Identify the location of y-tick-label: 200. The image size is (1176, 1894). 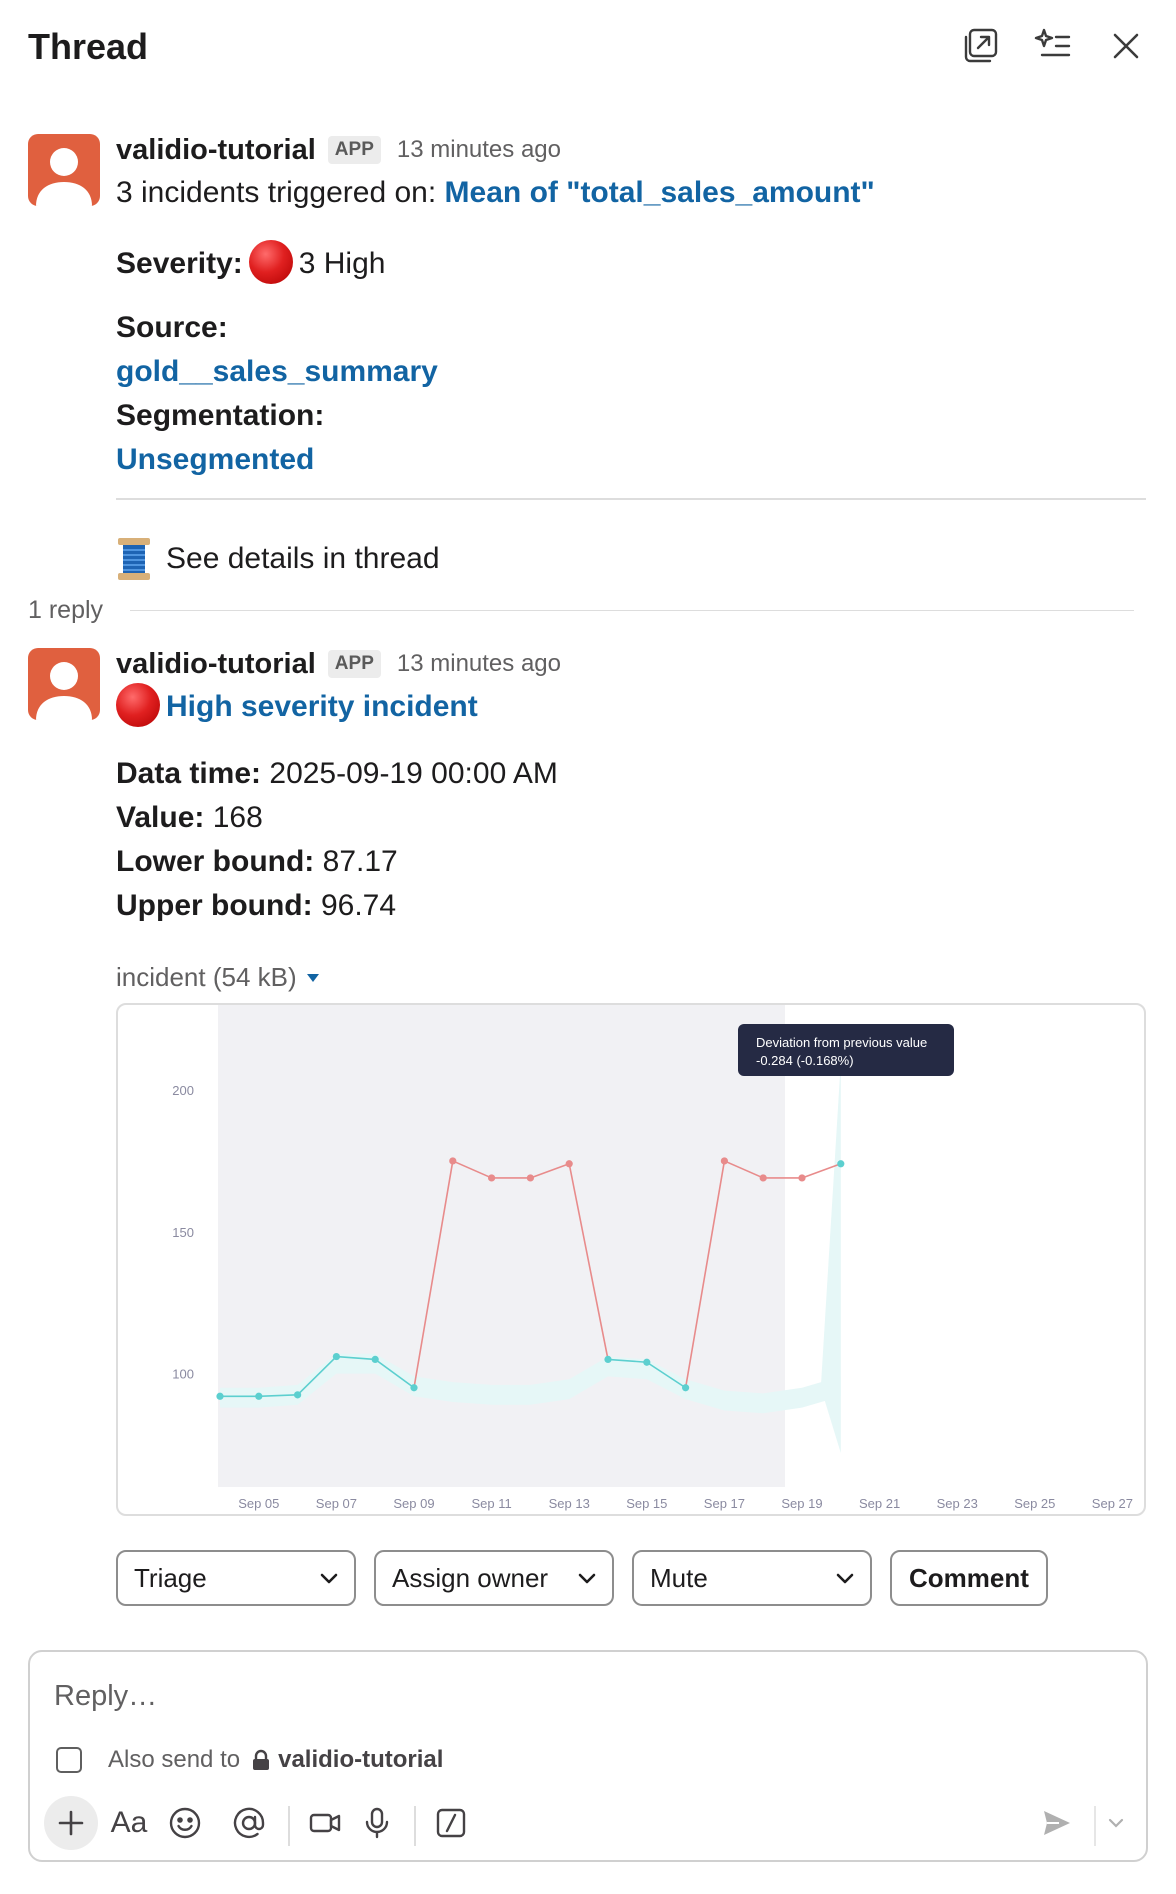
(183, 1090).